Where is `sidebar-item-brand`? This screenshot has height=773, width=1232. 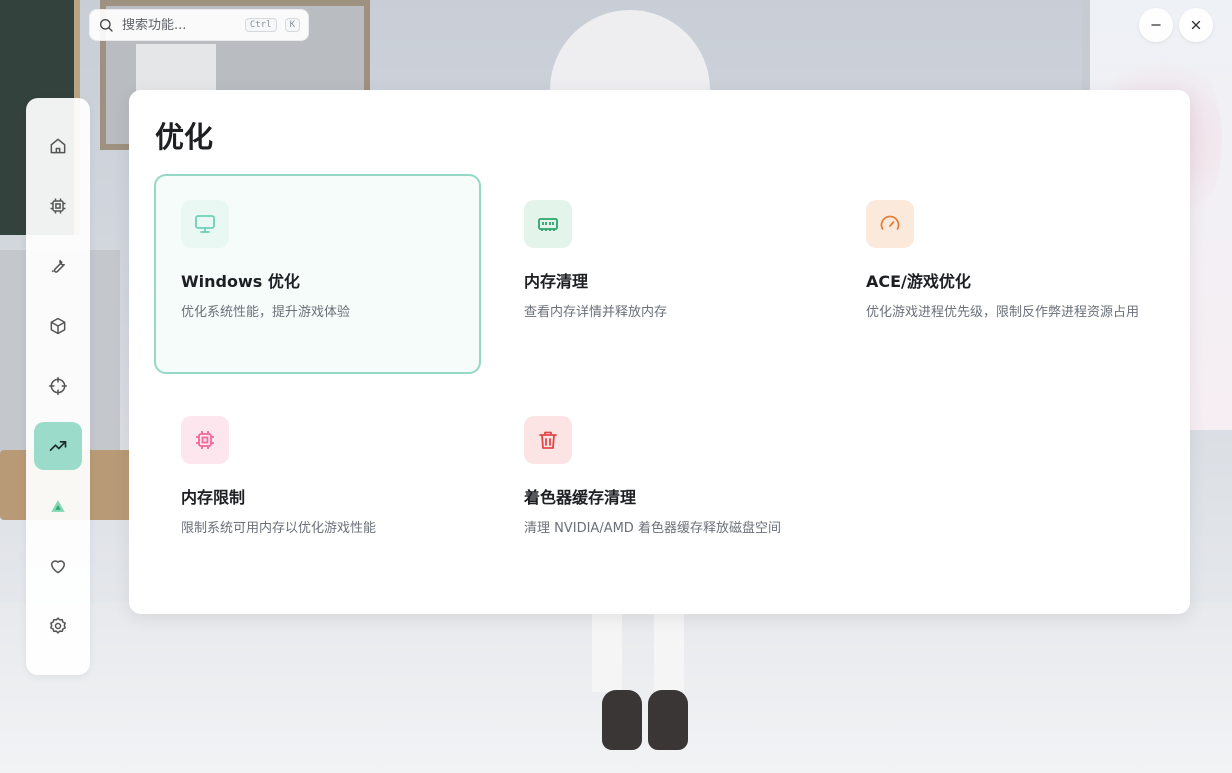 sidebar-item-brand is located at coordinates (58, 506).